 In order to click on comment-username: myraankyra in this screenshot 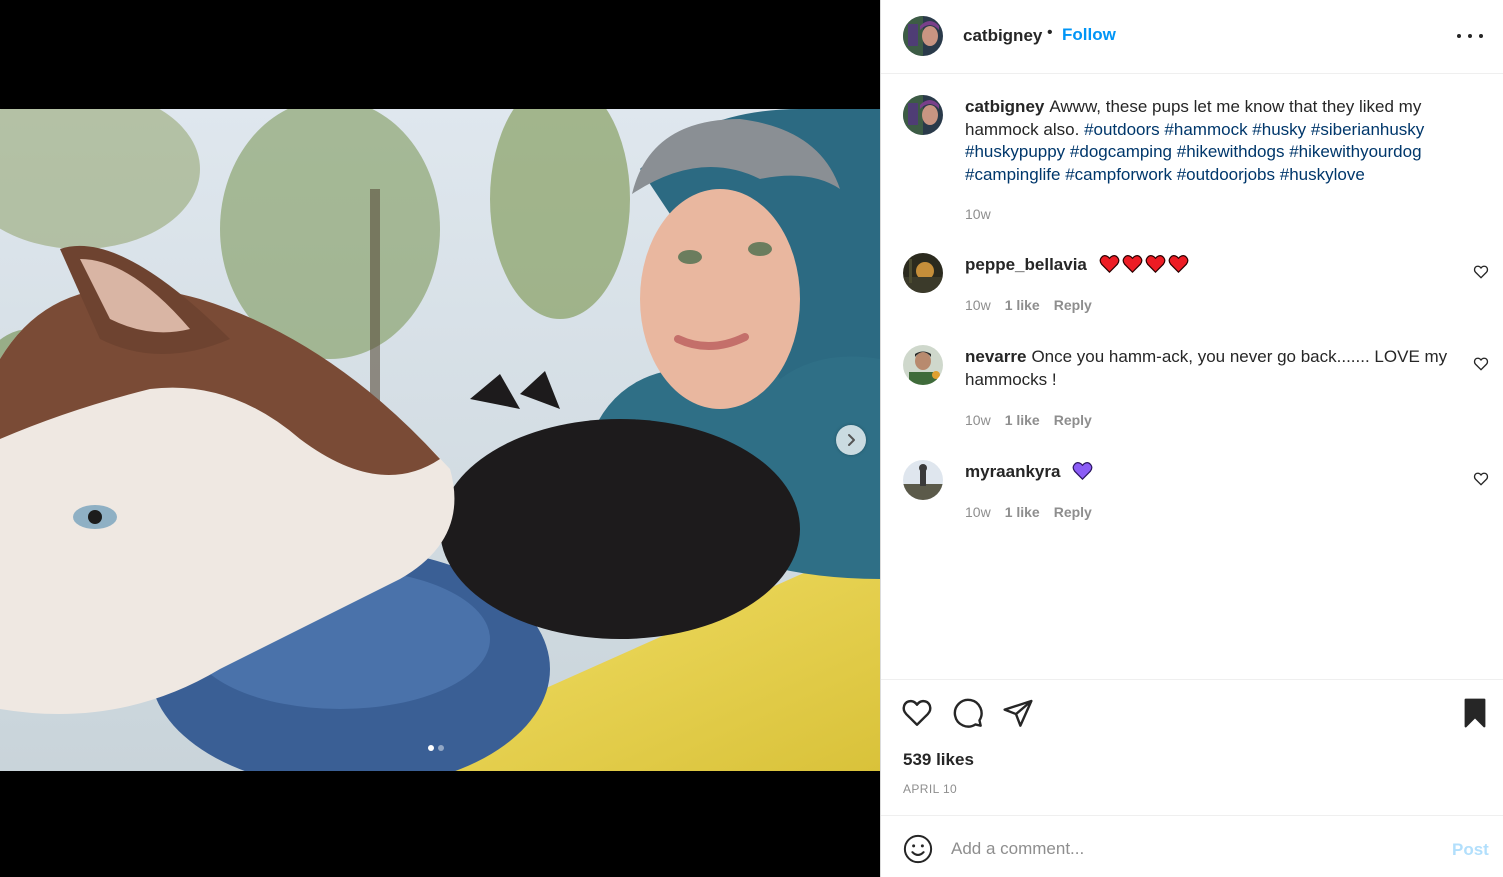, I will do `click(1012, 471)`.